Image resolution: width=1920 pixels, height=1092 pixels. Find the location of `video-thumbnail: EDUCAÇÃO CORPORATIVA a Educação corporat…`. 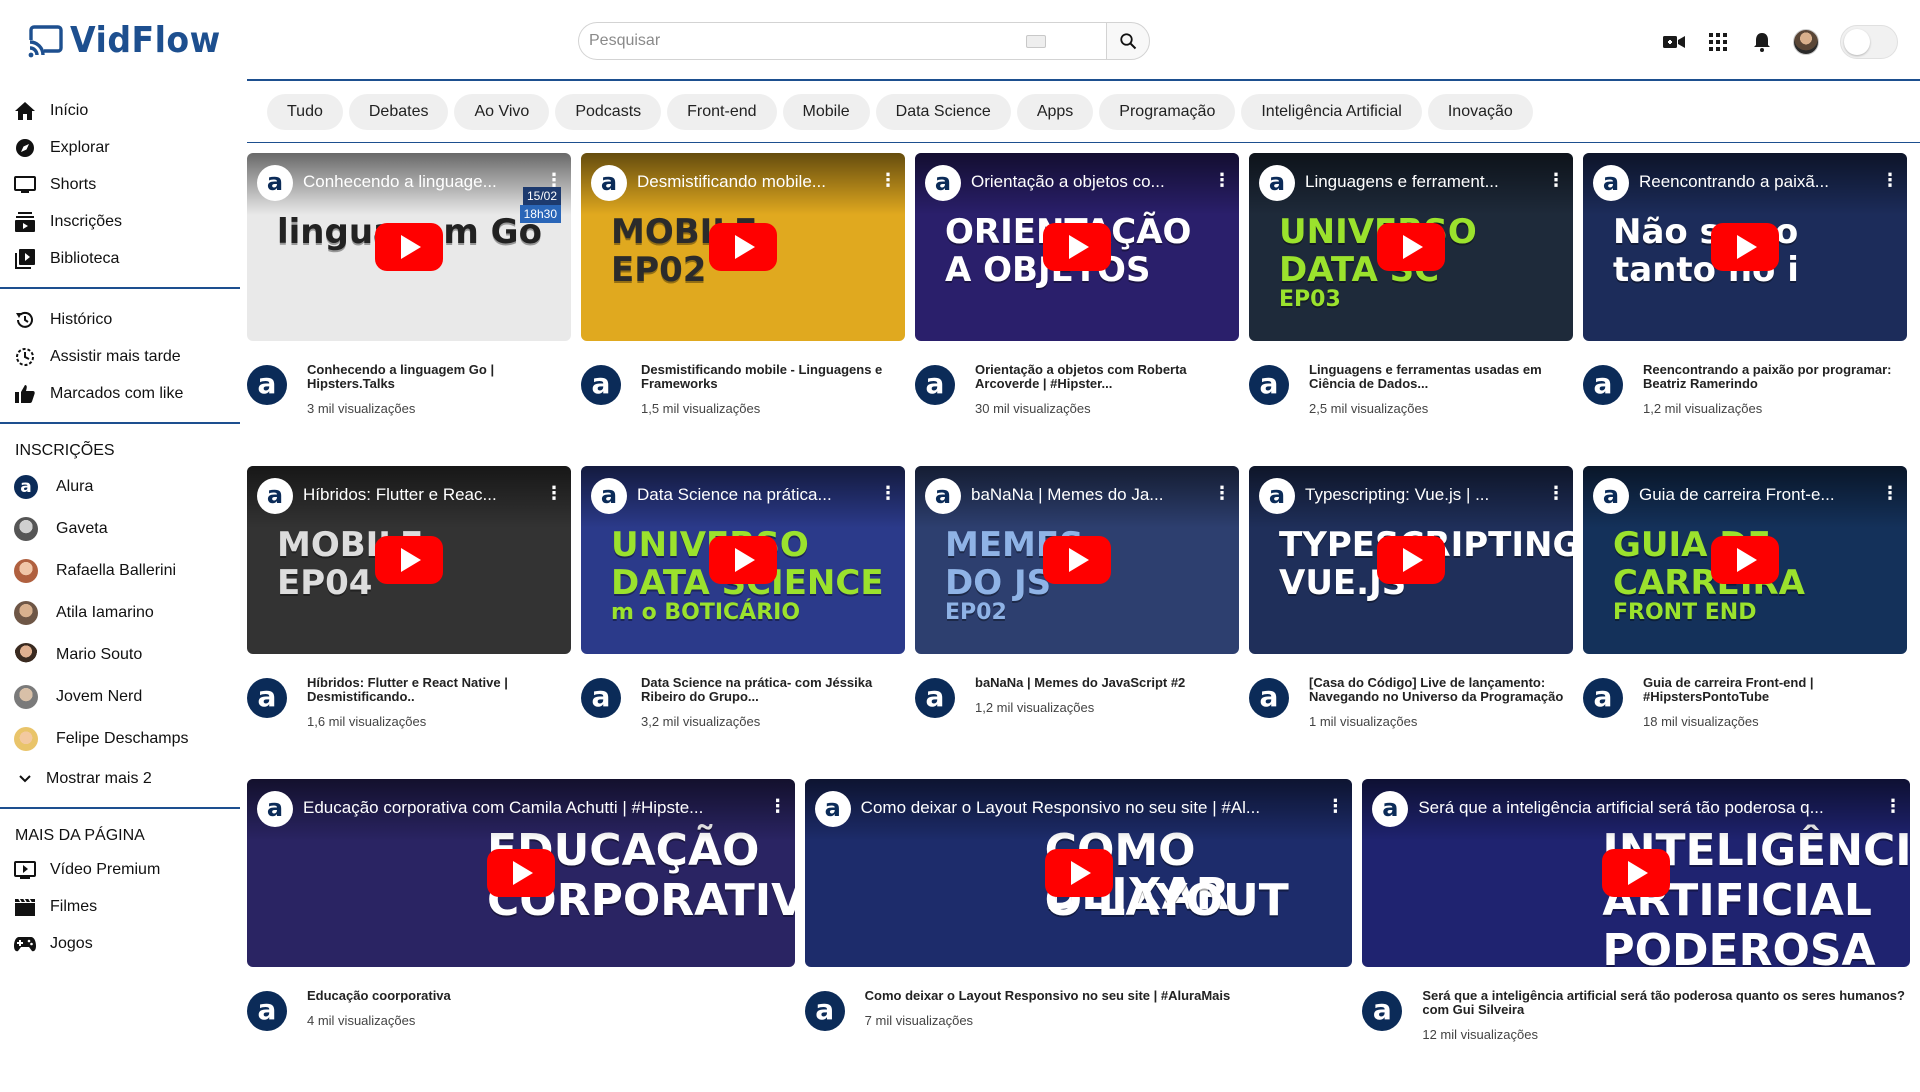

video-thumbnail: EDUCAÇÃO CORPORATIVA a Educação corporat… is located at coordinates (521, 873).